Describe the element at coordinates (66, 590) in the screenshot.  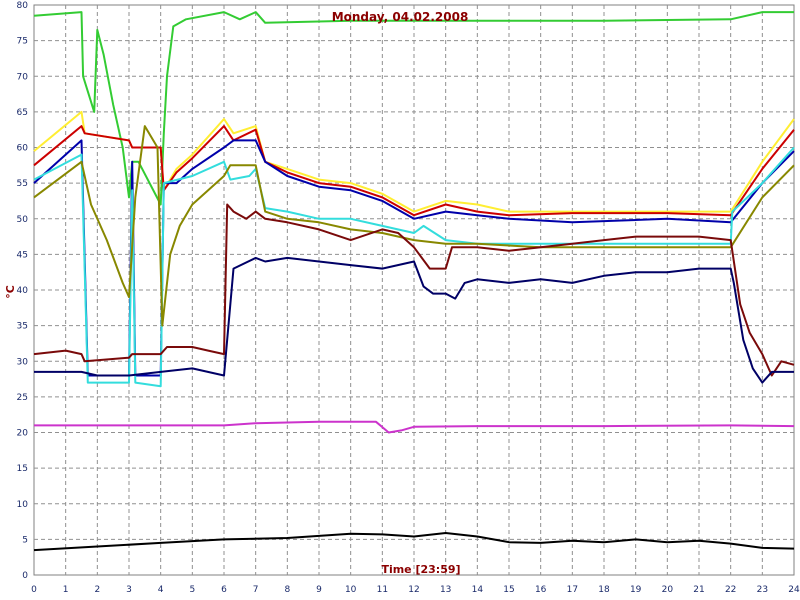
I see `x-tick-label: 1` at that location.